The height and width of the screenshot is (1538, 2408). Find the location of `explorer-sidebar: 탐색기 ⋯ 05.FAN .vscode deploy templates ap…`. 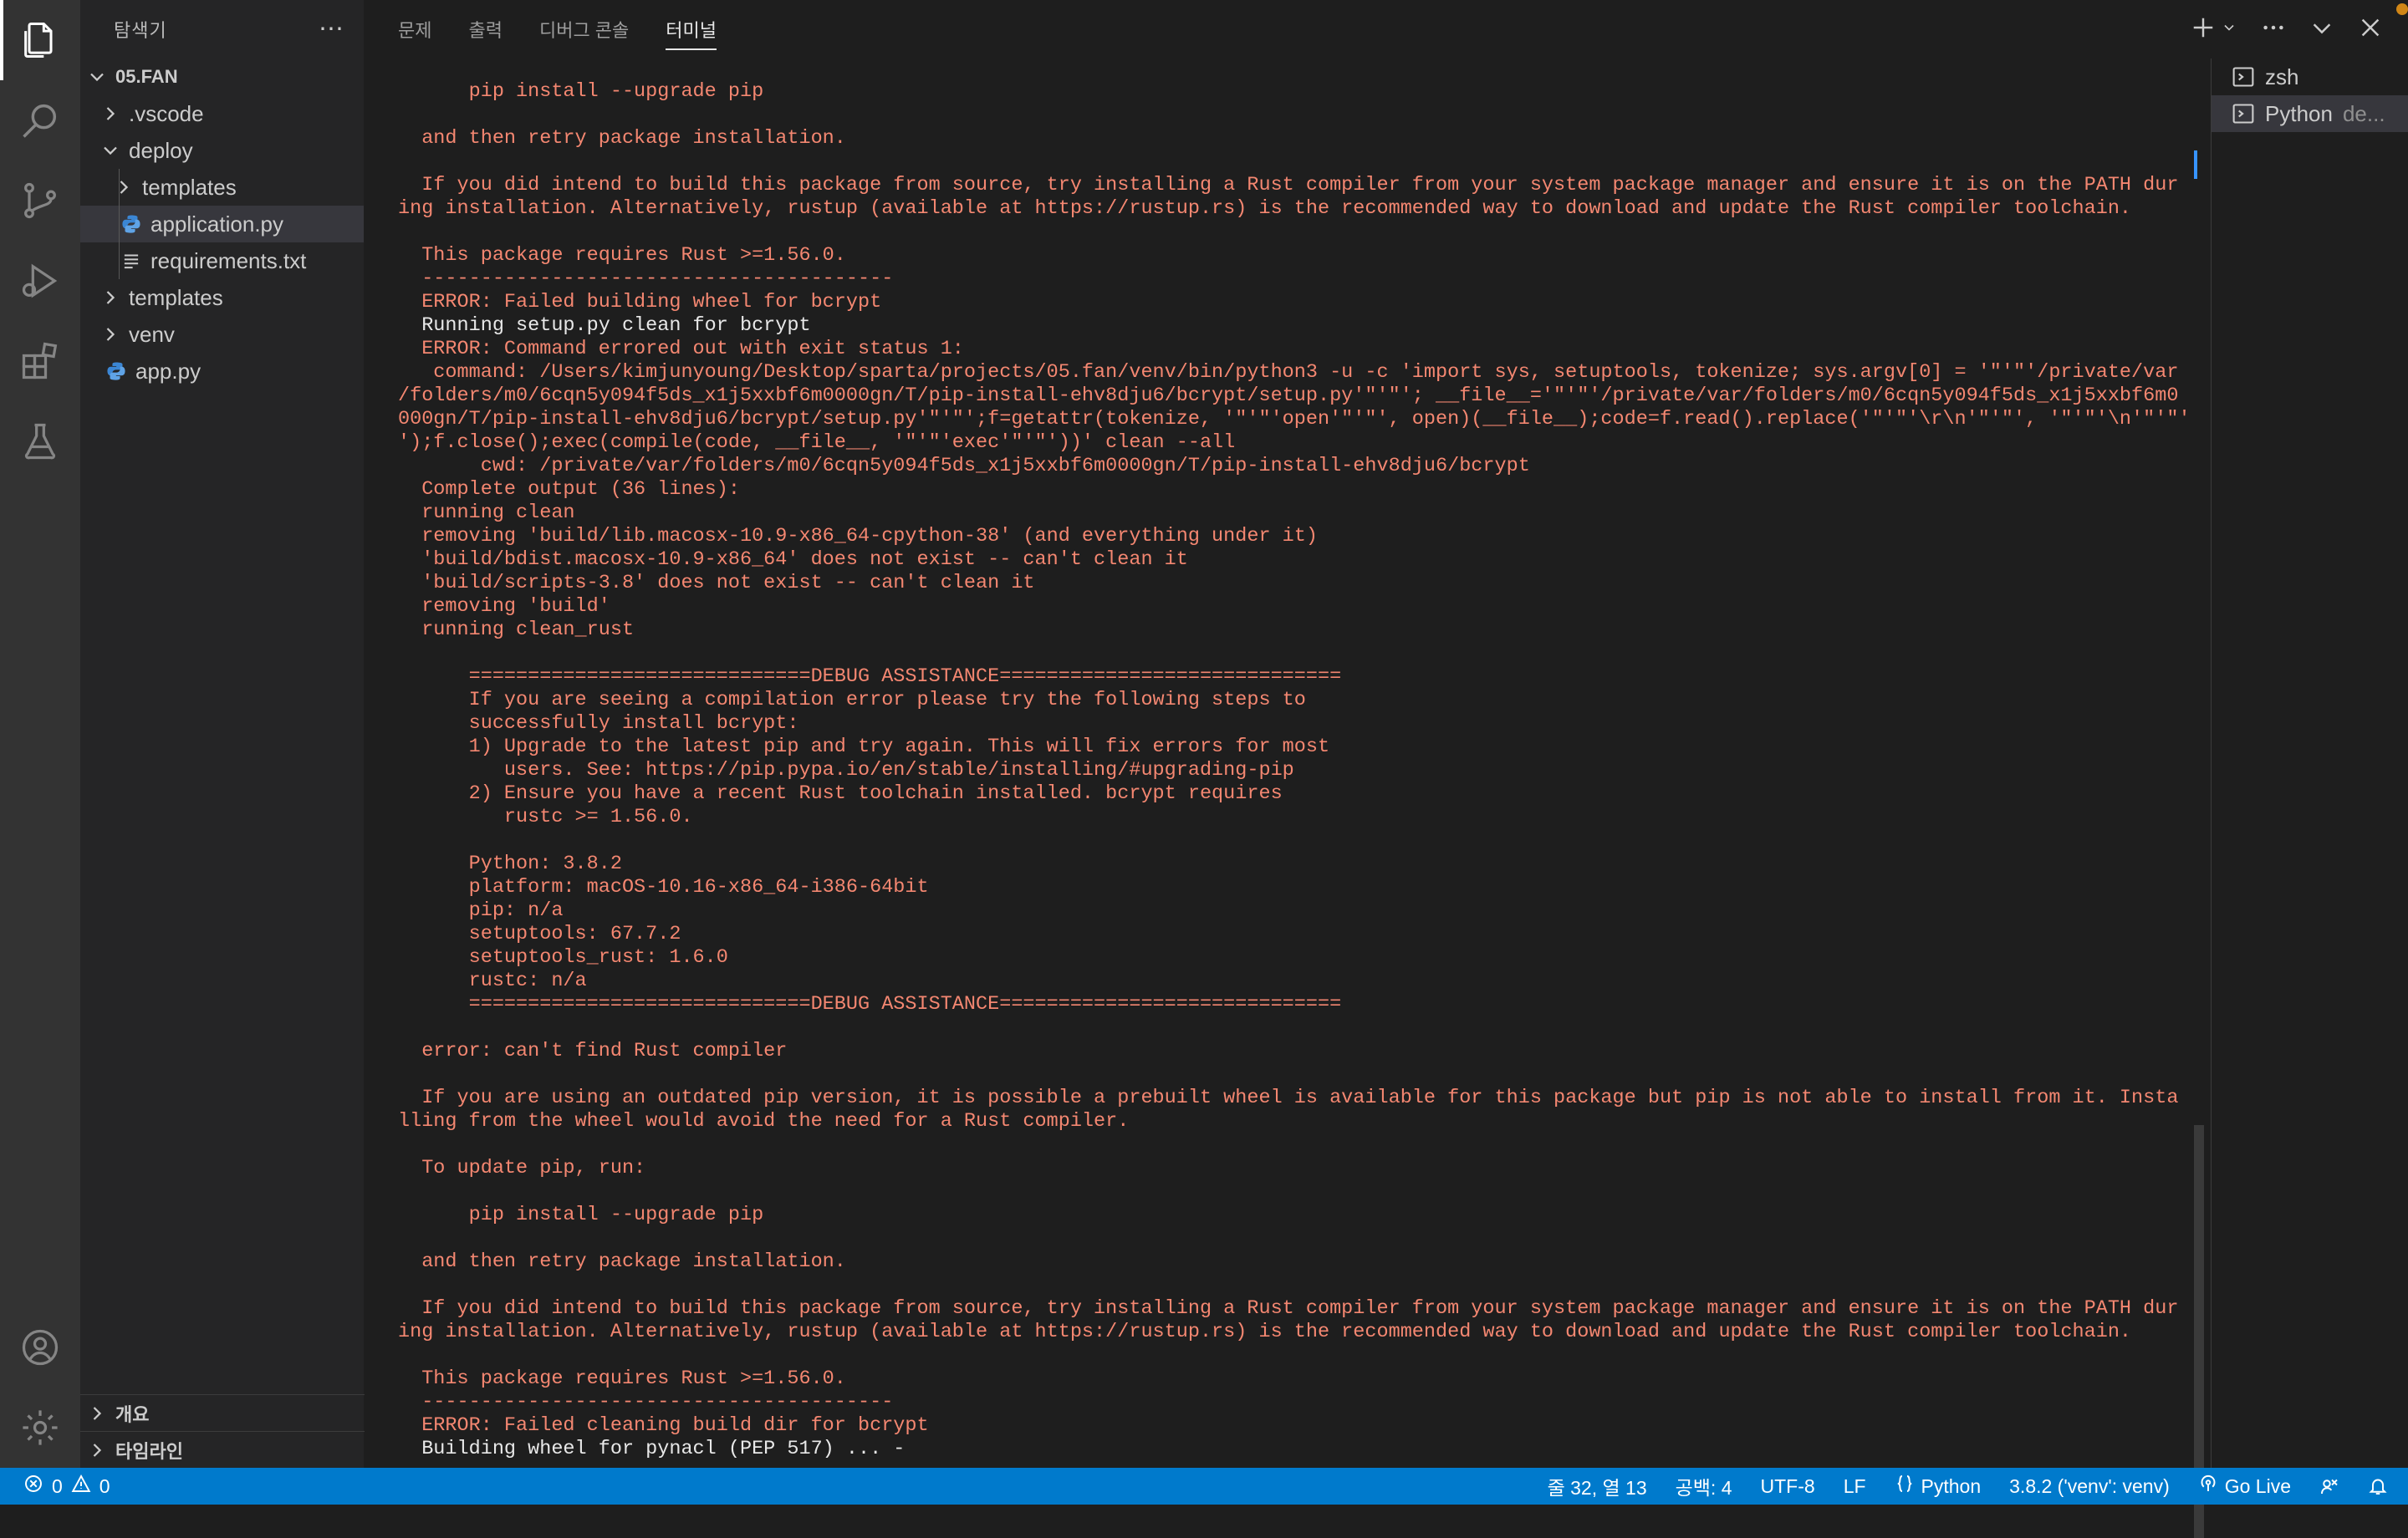

explorer-sidebar: 탐색기 ⋯ 05.FAN .vscode deploy templates ap… is located at coordinates (223, 734).